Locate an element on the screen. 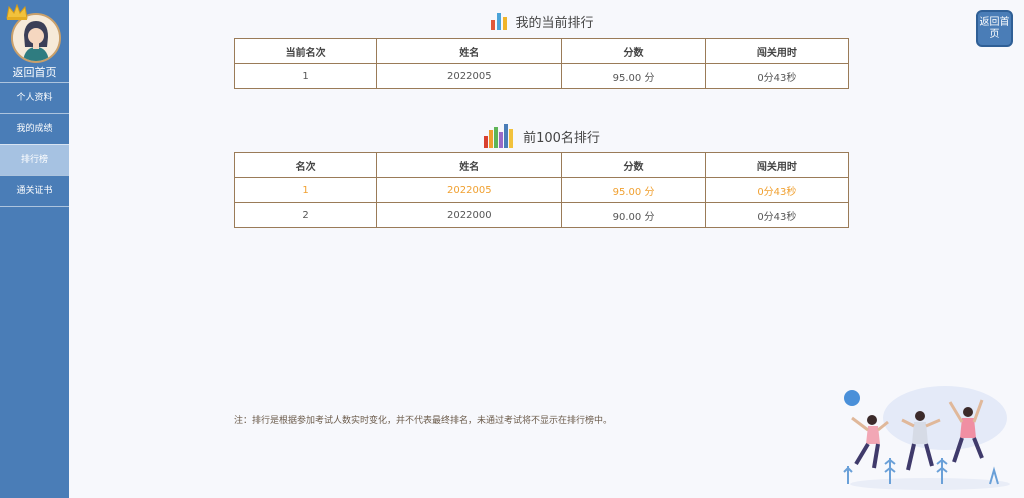  home-button: 返回首页 is located at coordinates (994, 28).